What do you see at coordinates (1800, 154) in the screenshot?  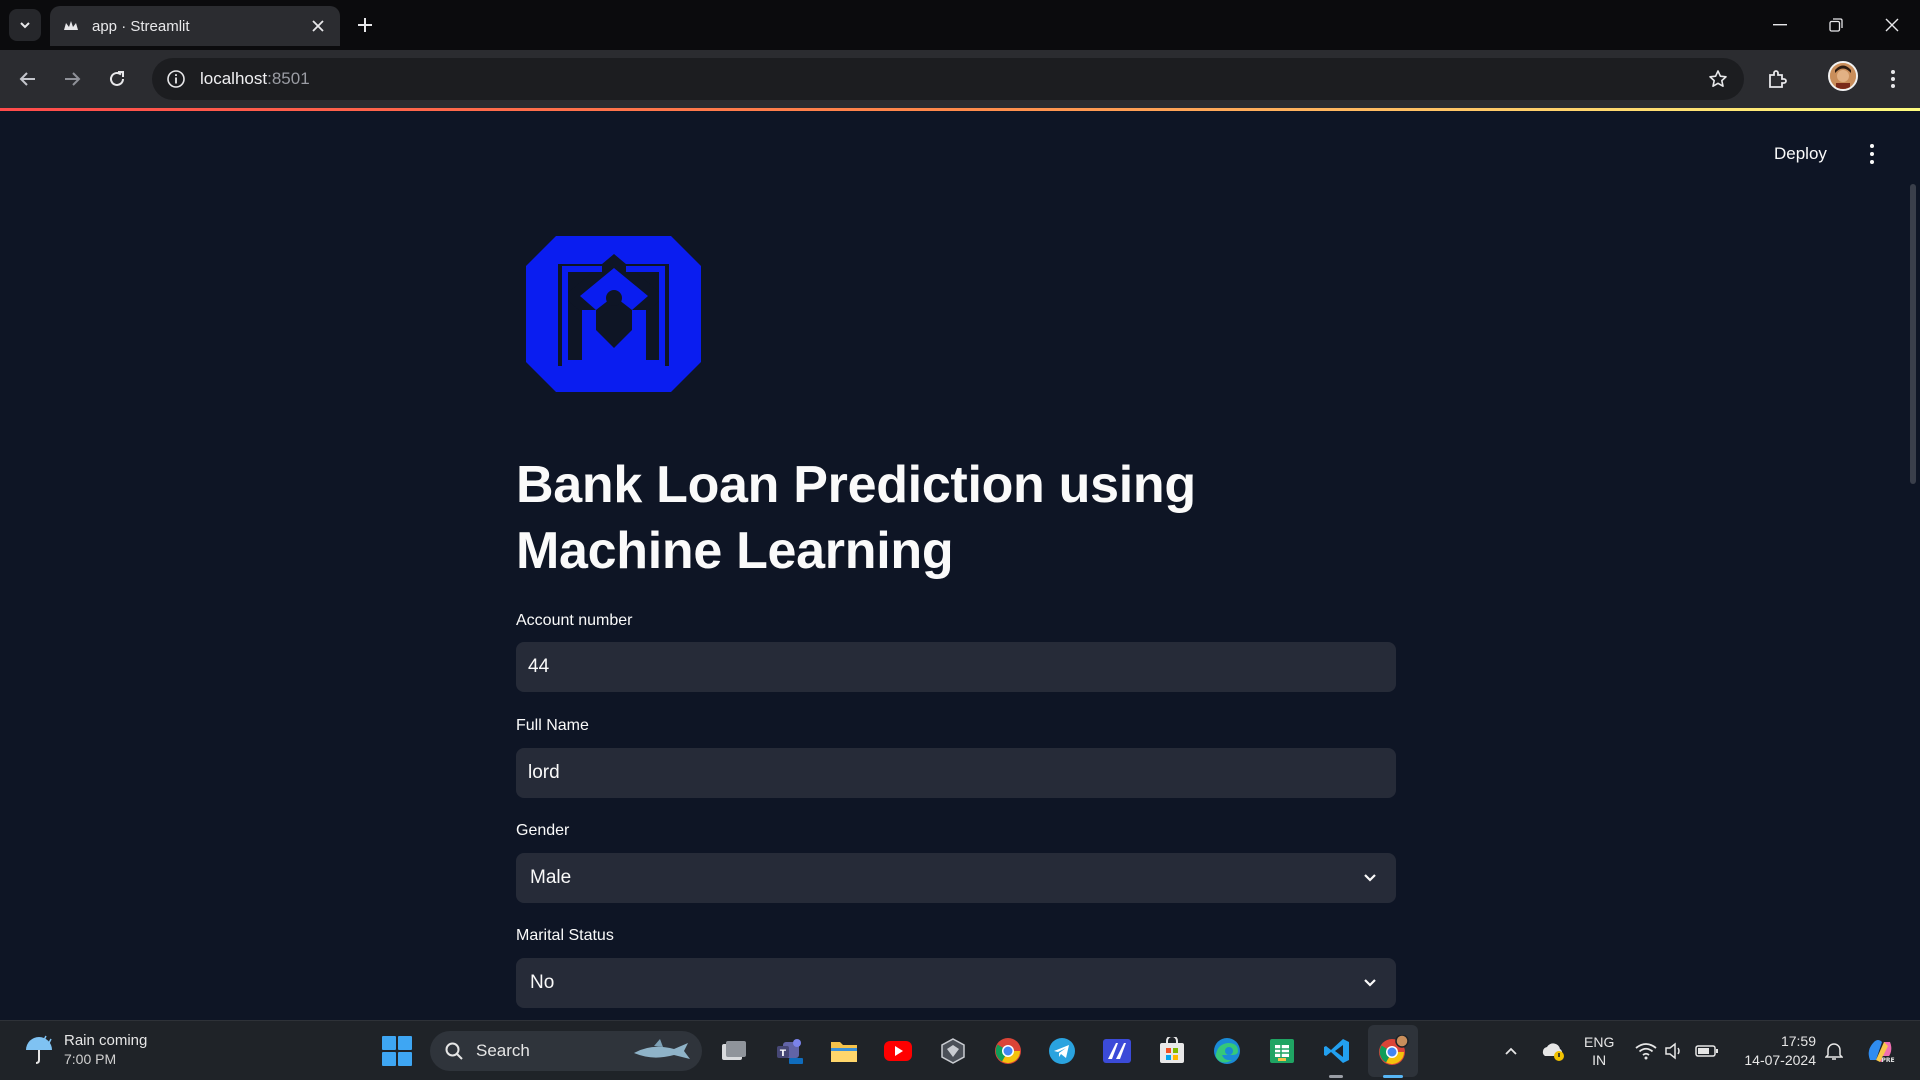 I see `deploy-button: Deploy` at bounding box center [1800, 154].